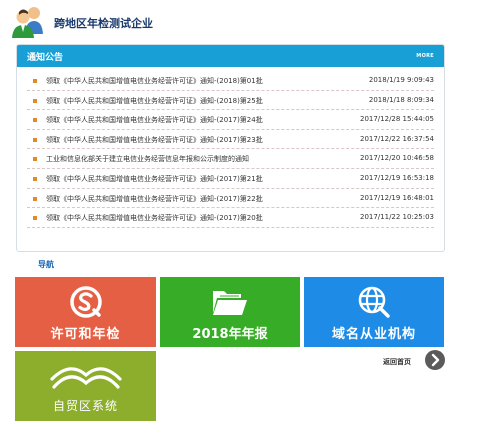 The height and width of the screenshot is (427, 499). I want to click on notice-item-date: 2017/12/19 16:53:18, so click(396, 177).